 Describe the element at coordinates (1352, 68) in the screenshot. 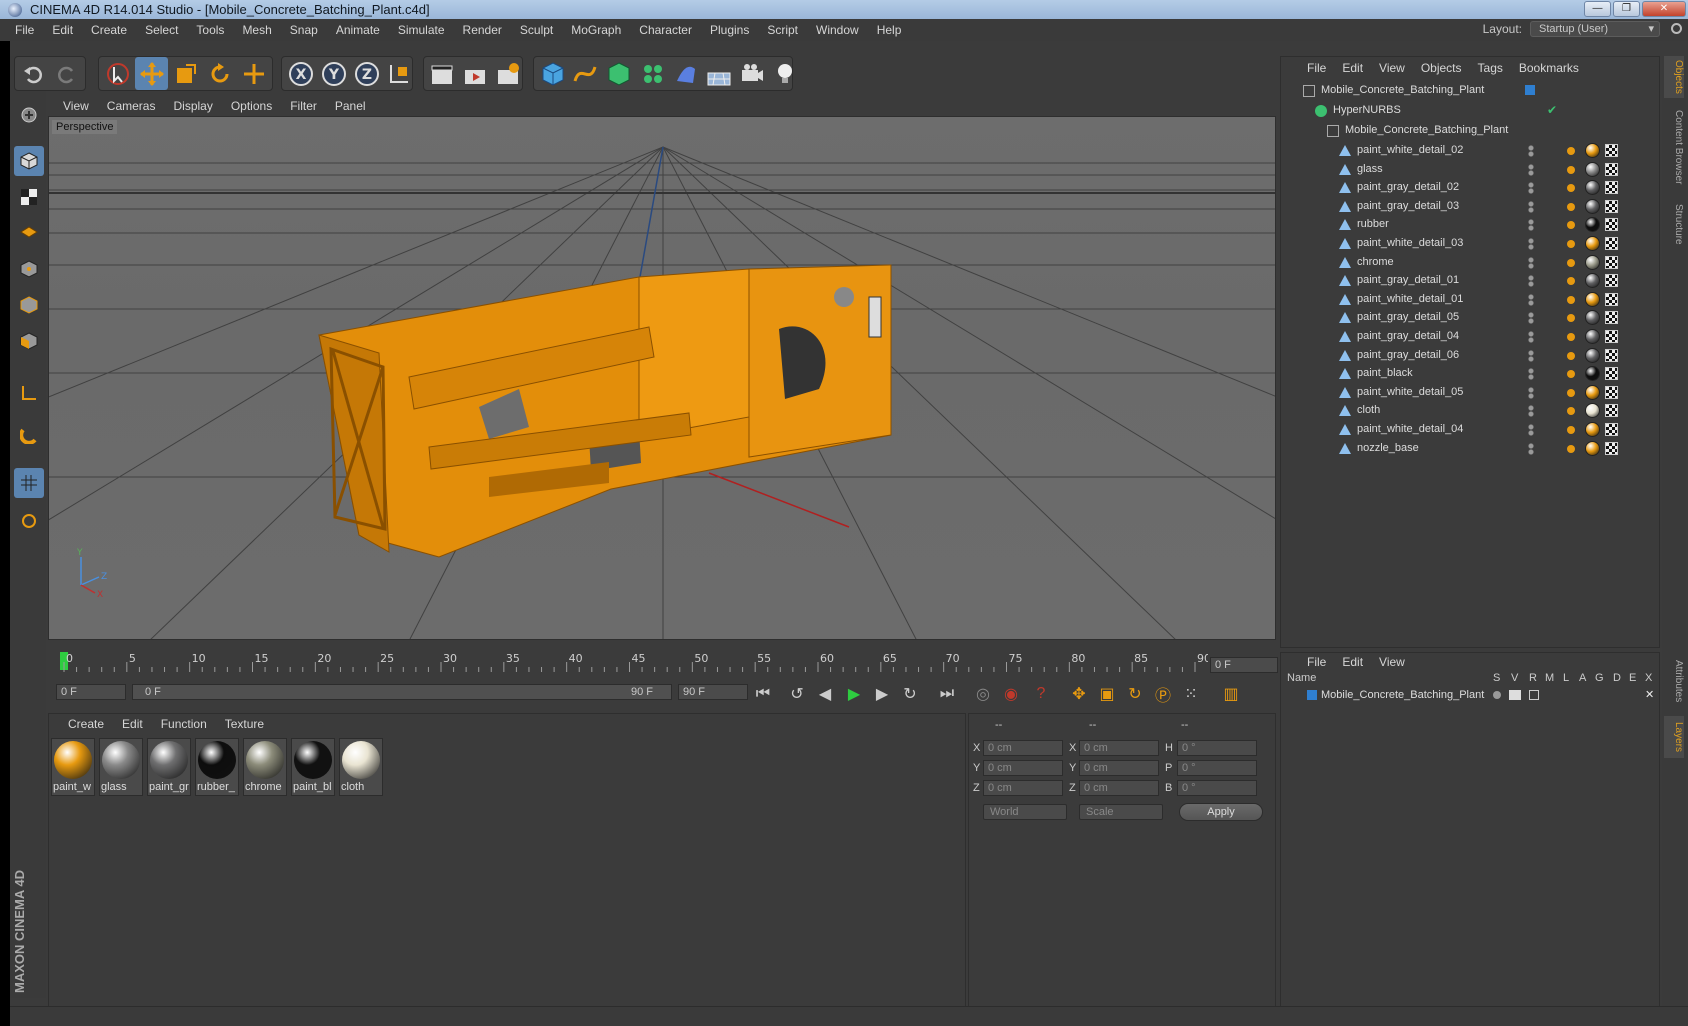

I see `object-menu-edit: Edit` at that location.